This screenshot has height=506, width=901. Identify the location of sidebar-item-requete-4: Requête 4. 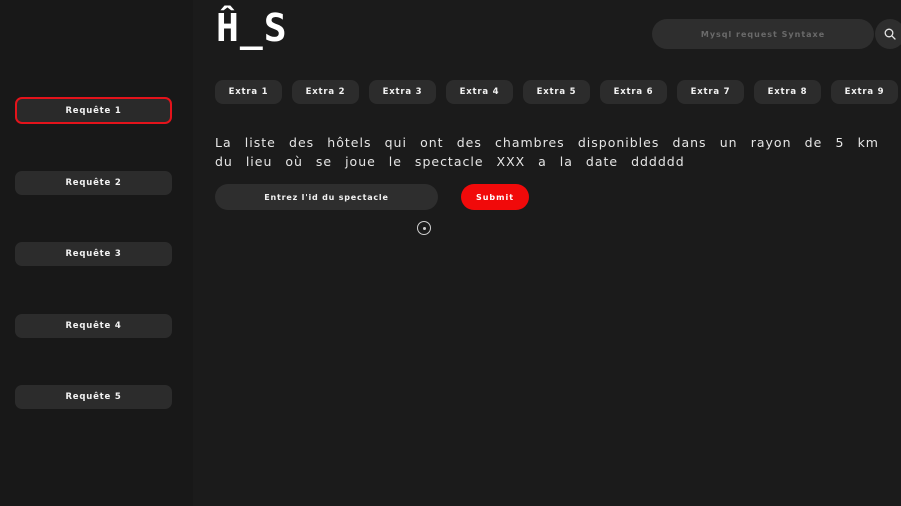
(93, 326).